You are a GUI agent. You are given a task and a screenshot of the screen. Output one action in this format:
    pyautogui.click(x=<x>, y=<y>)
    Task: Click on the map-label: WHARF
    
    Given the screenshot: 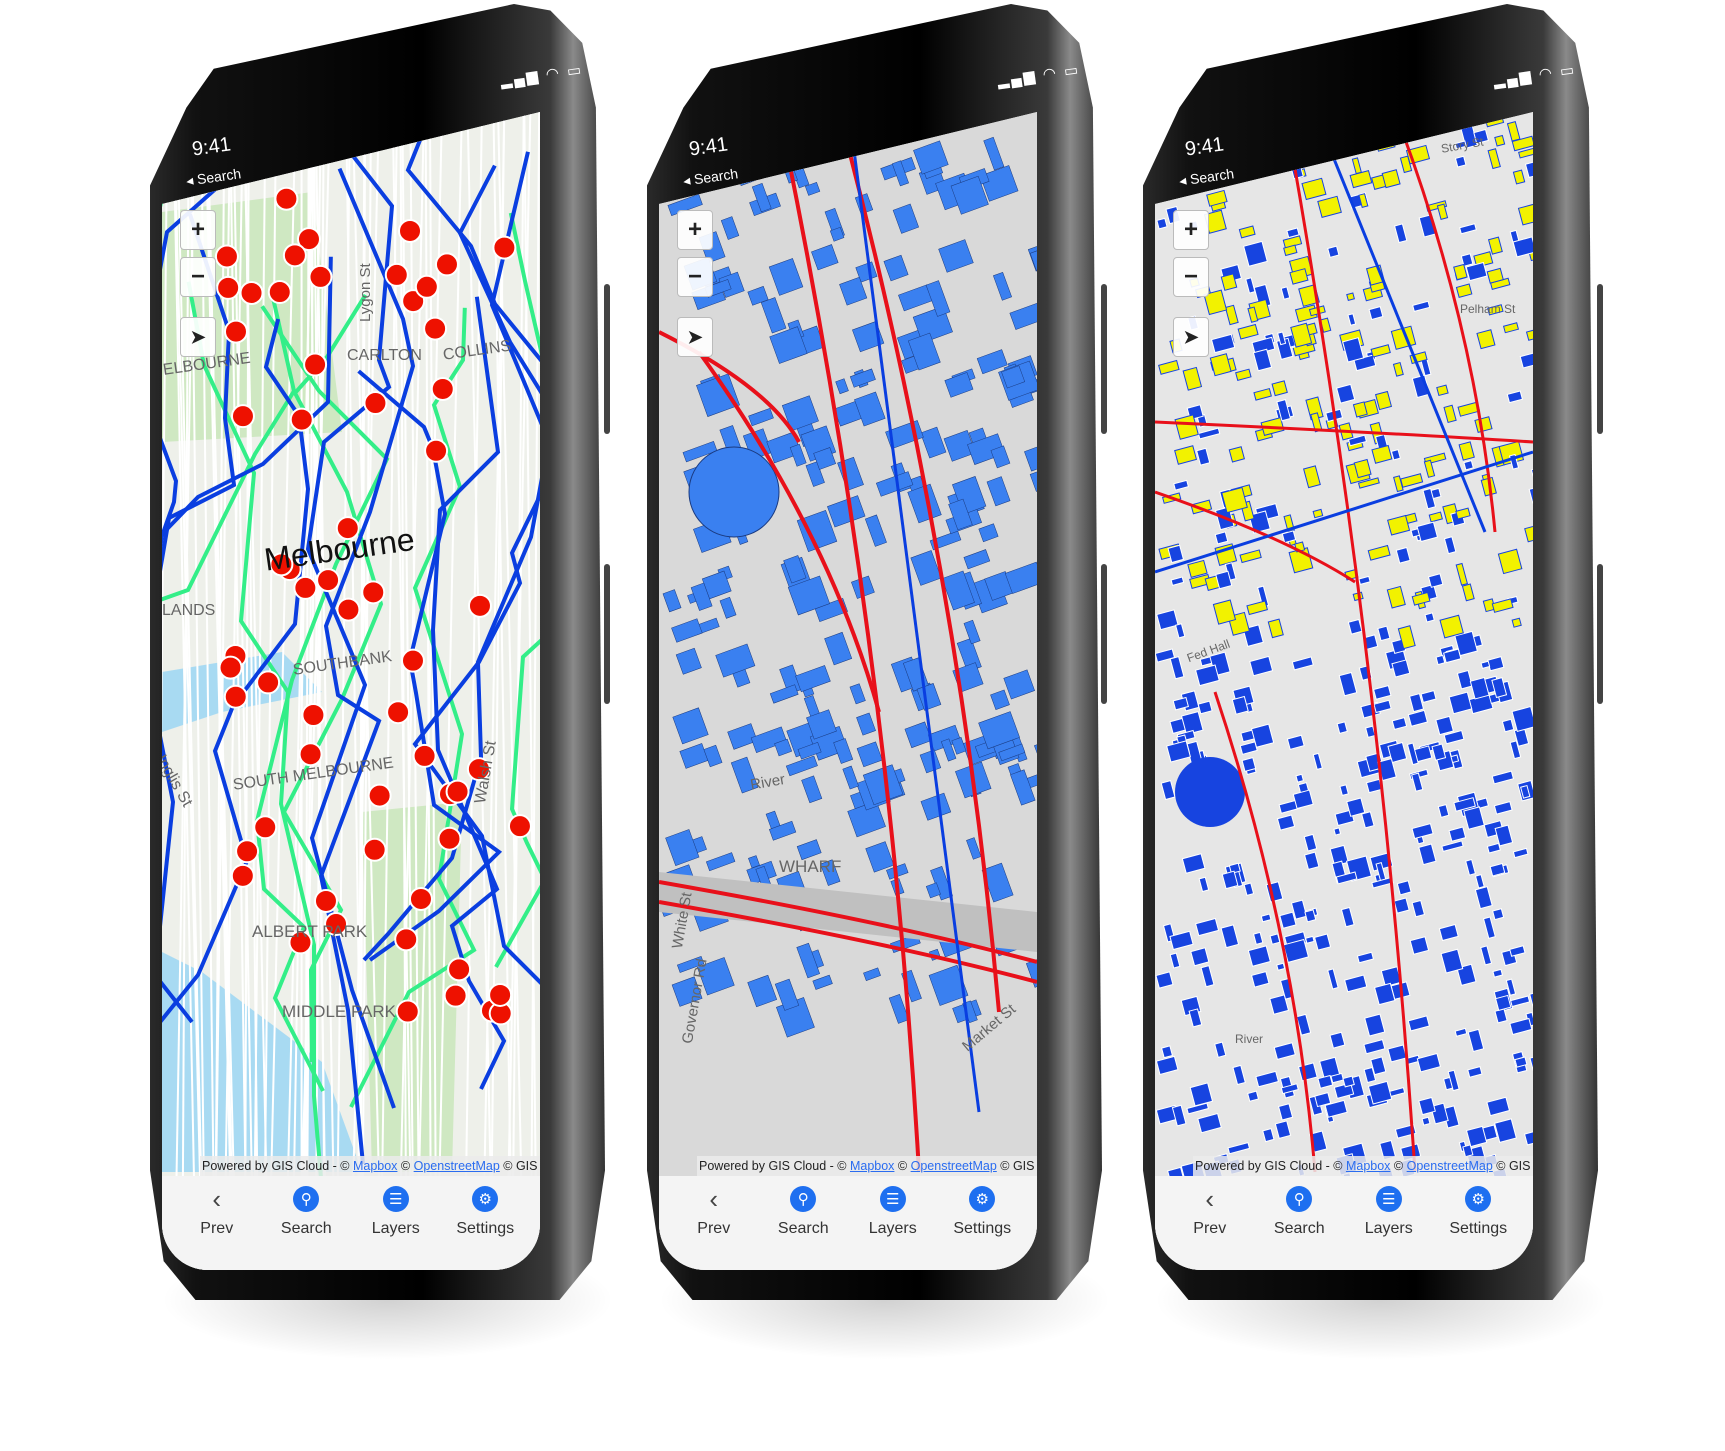 What is the action you would take?
    pyautogui.click(x=810, y=866)
    